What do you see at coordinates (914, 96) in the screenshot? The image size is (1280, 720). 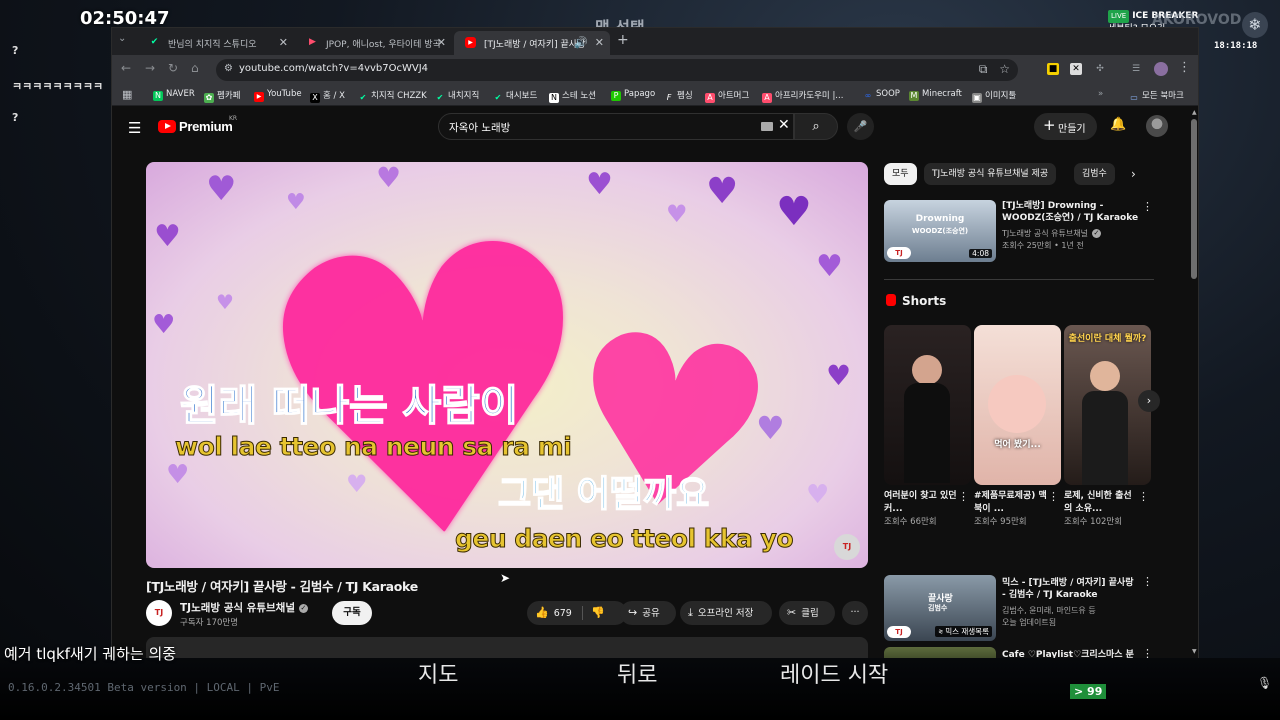 I see `minecraft-icon: M` at bounding box center [914, 96].